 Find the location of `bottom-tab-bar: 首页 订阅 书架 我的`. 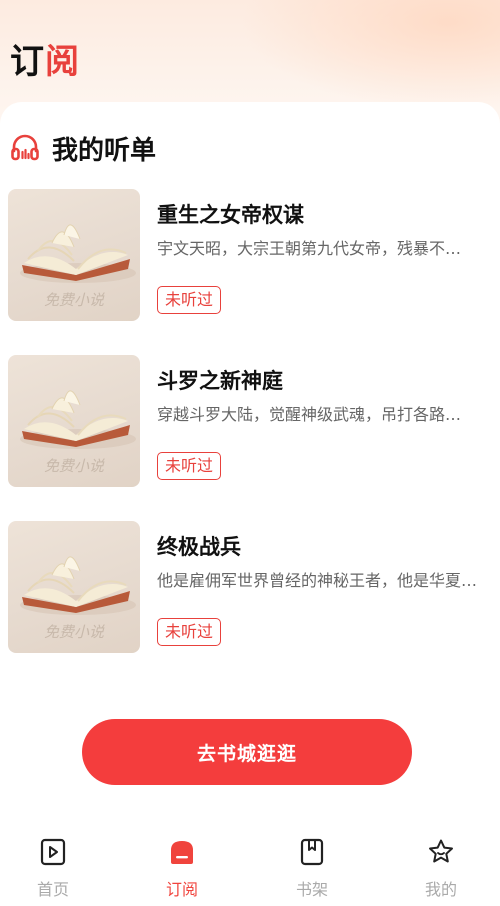

bottom-tab-bar: 首页 订阅 书架 我的 is located at coordinates (250, 866).